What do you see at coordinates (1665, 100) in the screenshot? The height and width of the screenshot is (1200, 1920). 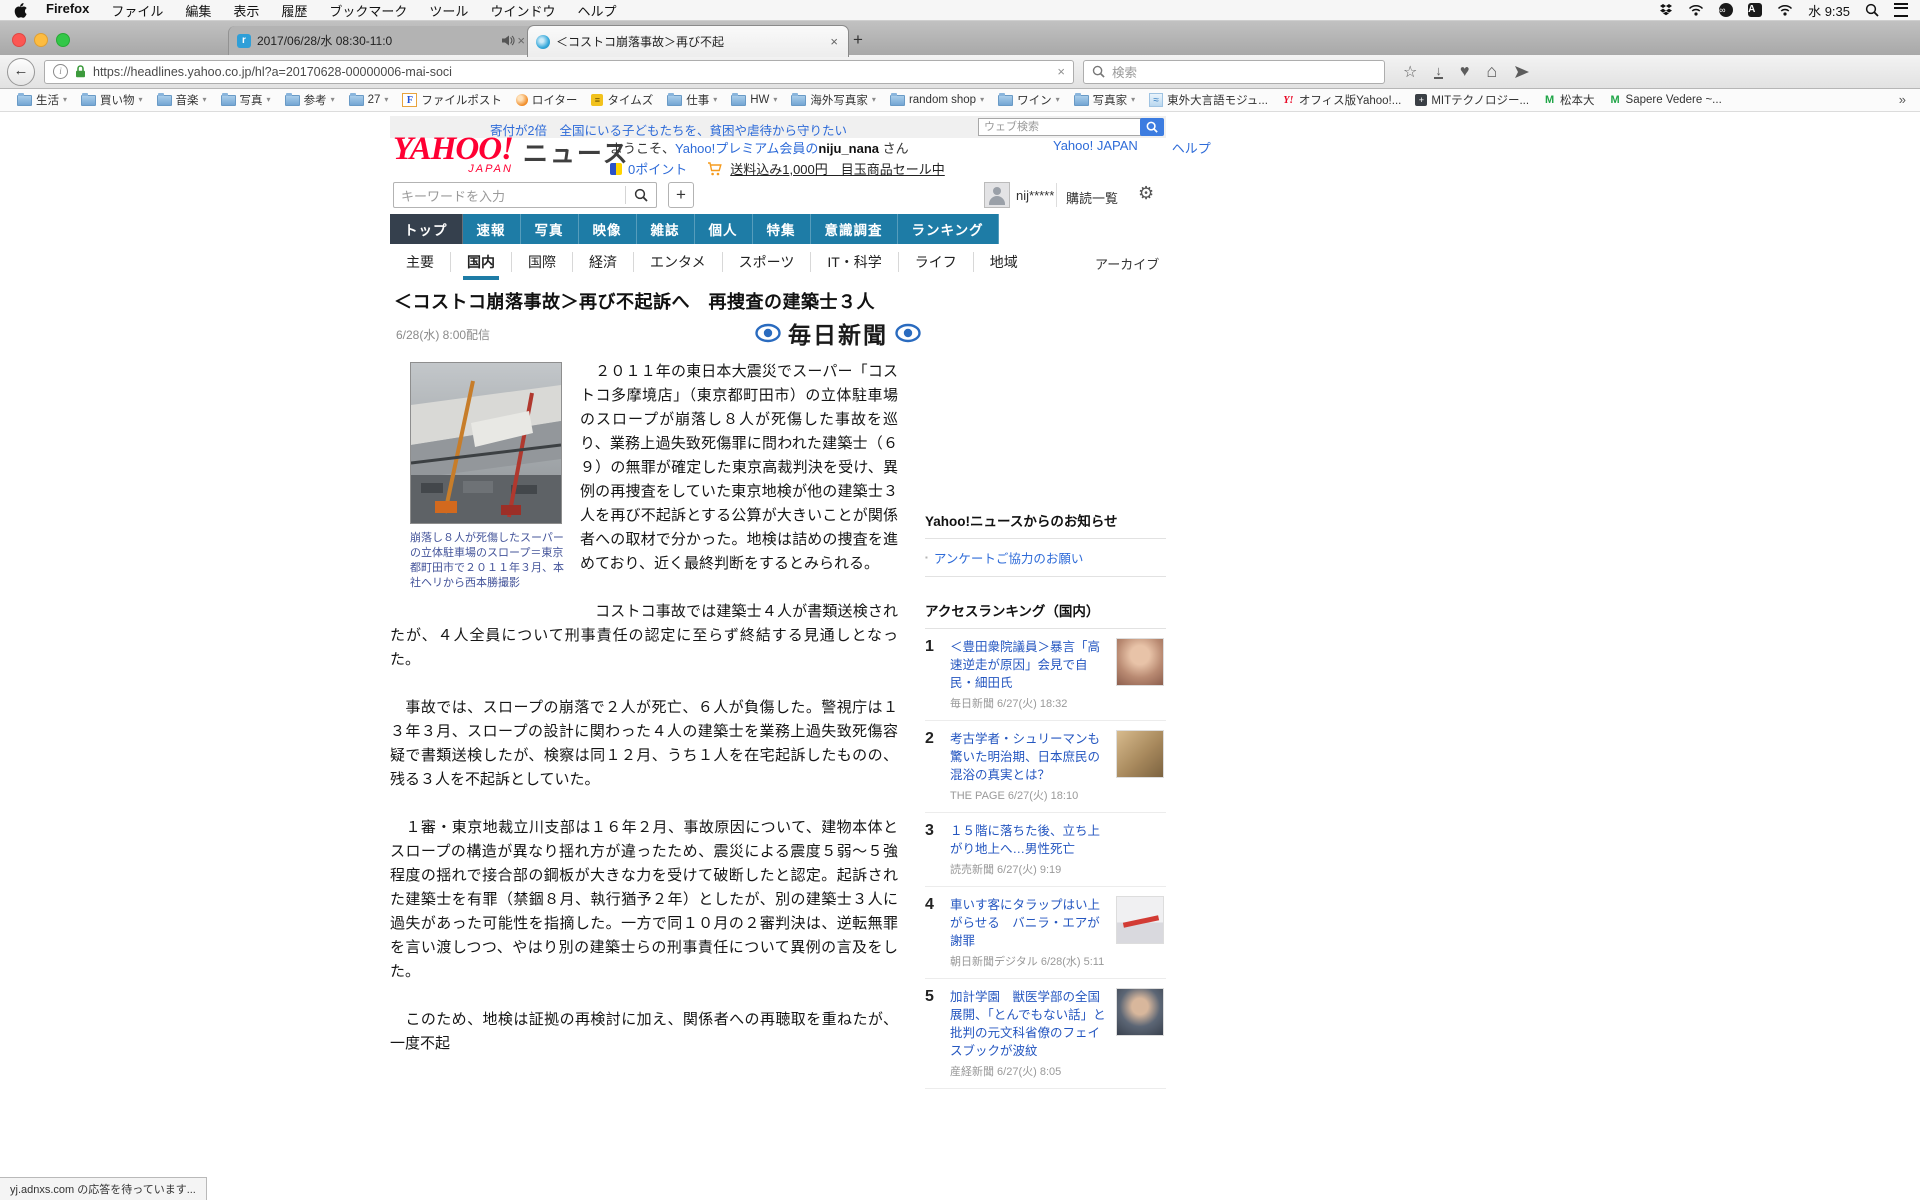 I see `bookmark-item: Sapere Vedere ~... ▾` at bounding box center [1665, 100].